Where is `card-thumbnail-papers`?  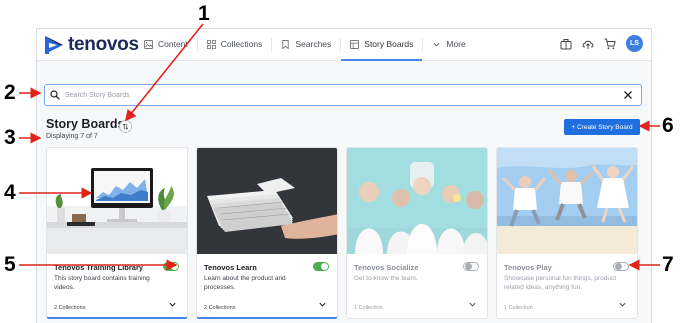 card-thumbnail-papers is located at coordinates (267, 201).